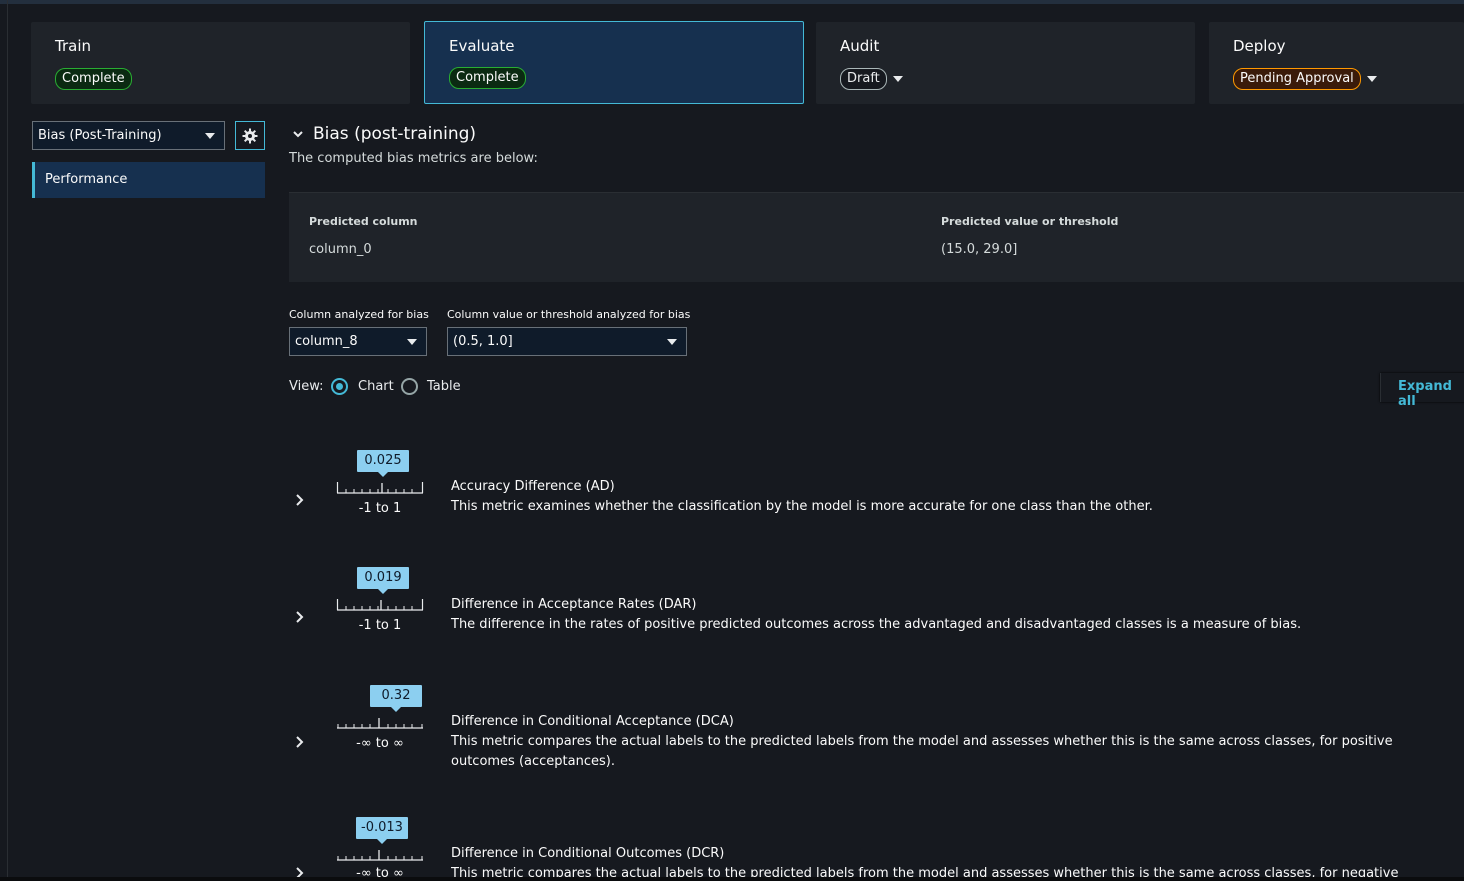  I want to click on chart-view-label: Chart, so click(376, 386).